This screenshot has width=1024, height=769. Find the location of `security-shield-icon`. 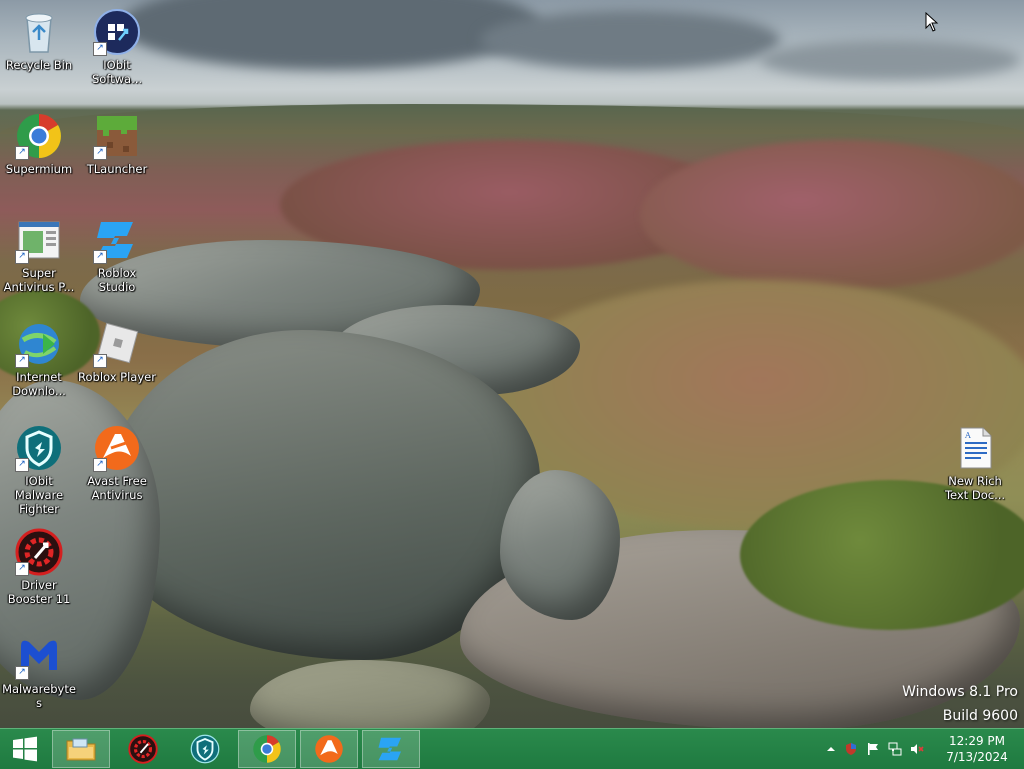

security-shield-icon is located at coordinates (851, 748).